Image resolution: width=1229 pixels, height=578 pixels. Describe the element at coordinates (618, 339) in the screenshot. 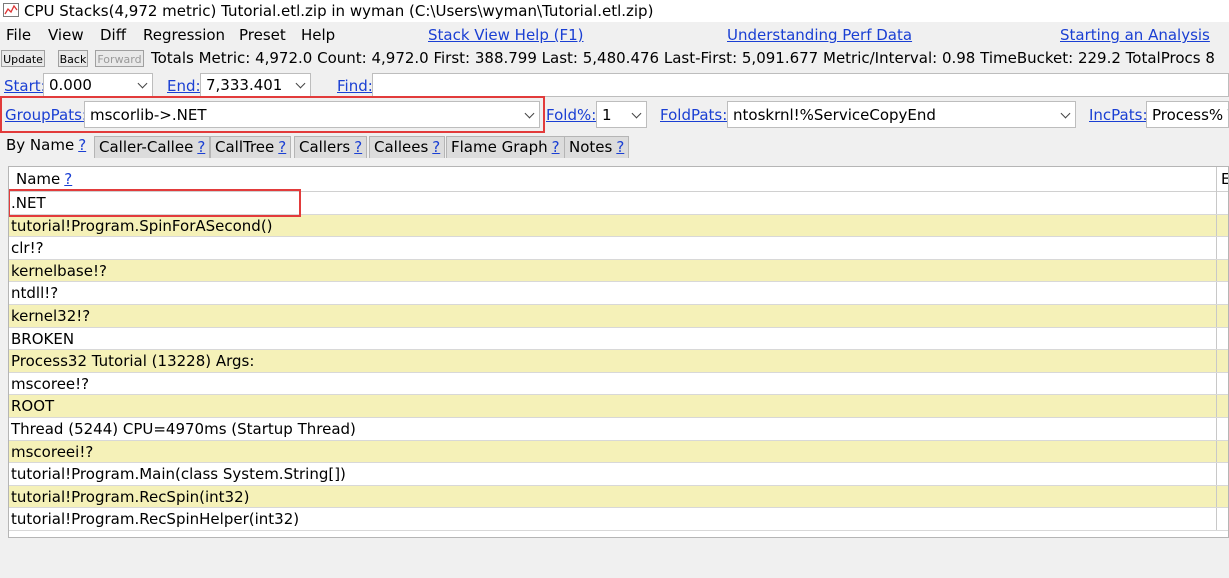

I see `table-row: BROKEN` at that location.